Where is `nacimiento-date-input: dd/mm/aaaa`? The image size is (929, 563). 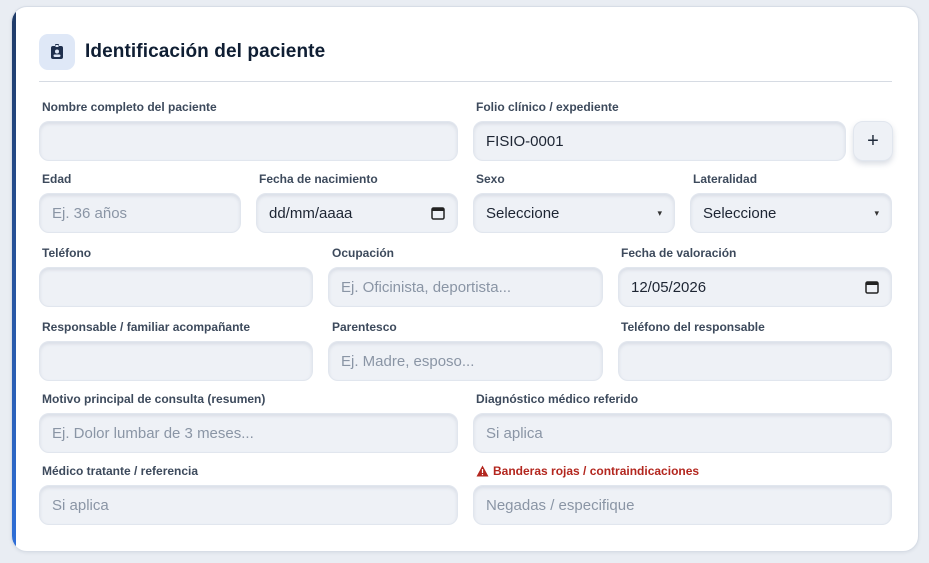 nacimiento-date-input: dd/mm/aaaa is located at coordinates (357, 213).